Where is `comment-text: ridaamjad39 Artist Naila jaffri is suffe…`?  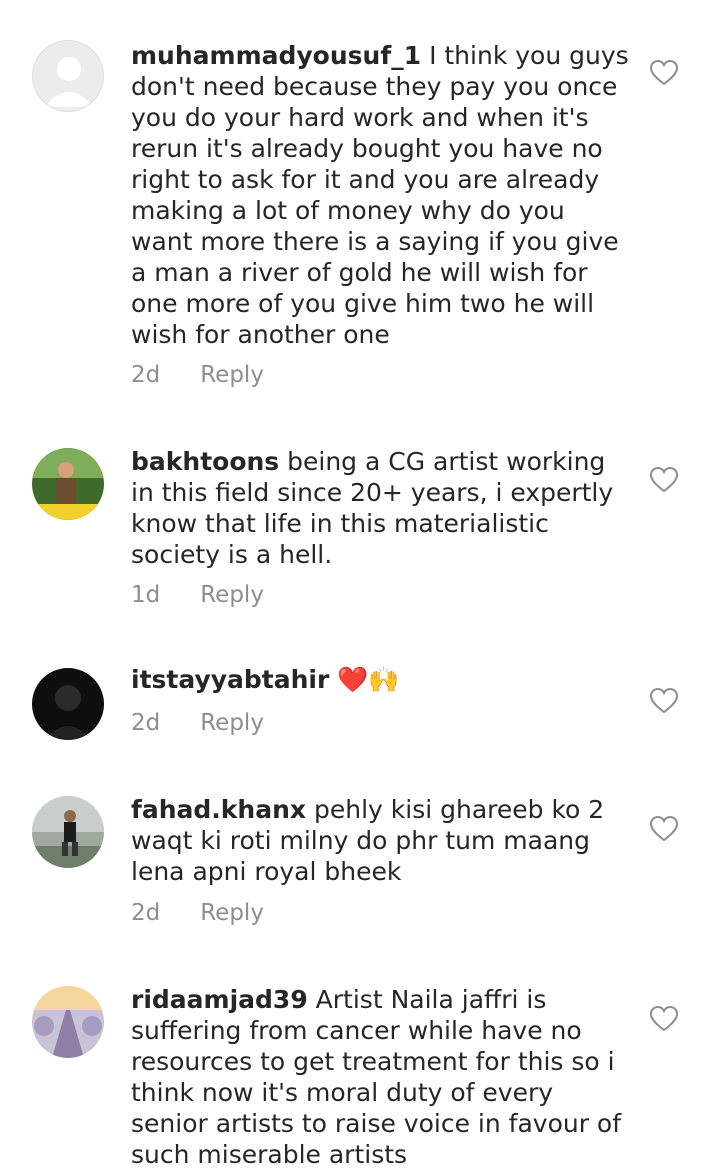 comment-text: ridaamjad39 Artist Naila jaffri is suffe… is located at coordinates (381, 1077).